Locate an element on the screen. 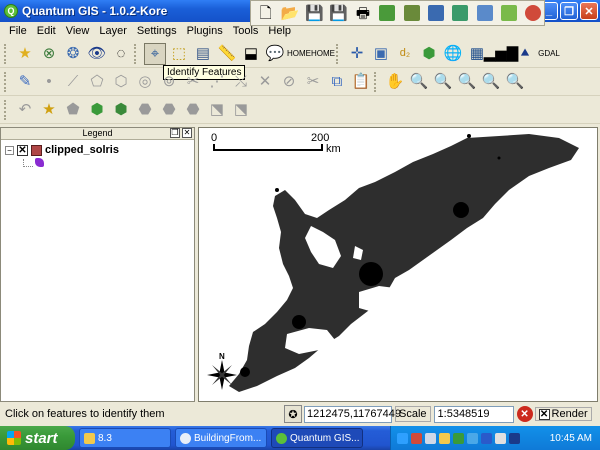 Image resolution: width=600 pixels, height=450 pixels. copy-features-icon: ⧉ is located at coordinates (337, 82).